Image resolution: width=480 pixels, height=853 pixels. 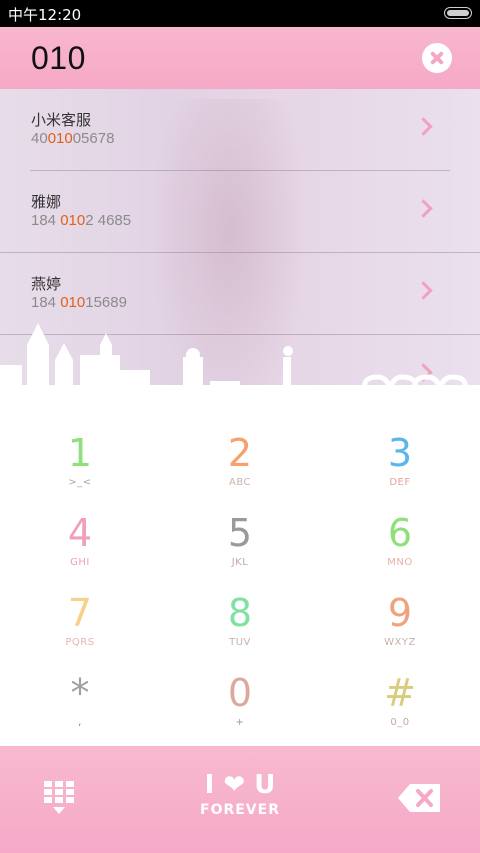 I want to click on key-digit: 7, so click(x=80, y=613).